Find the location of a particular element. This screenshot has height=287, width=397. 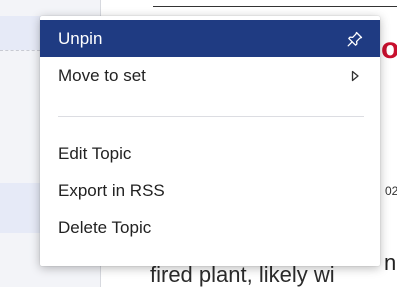

menu-item-label: Unpin is located at coordinates (80, 38).